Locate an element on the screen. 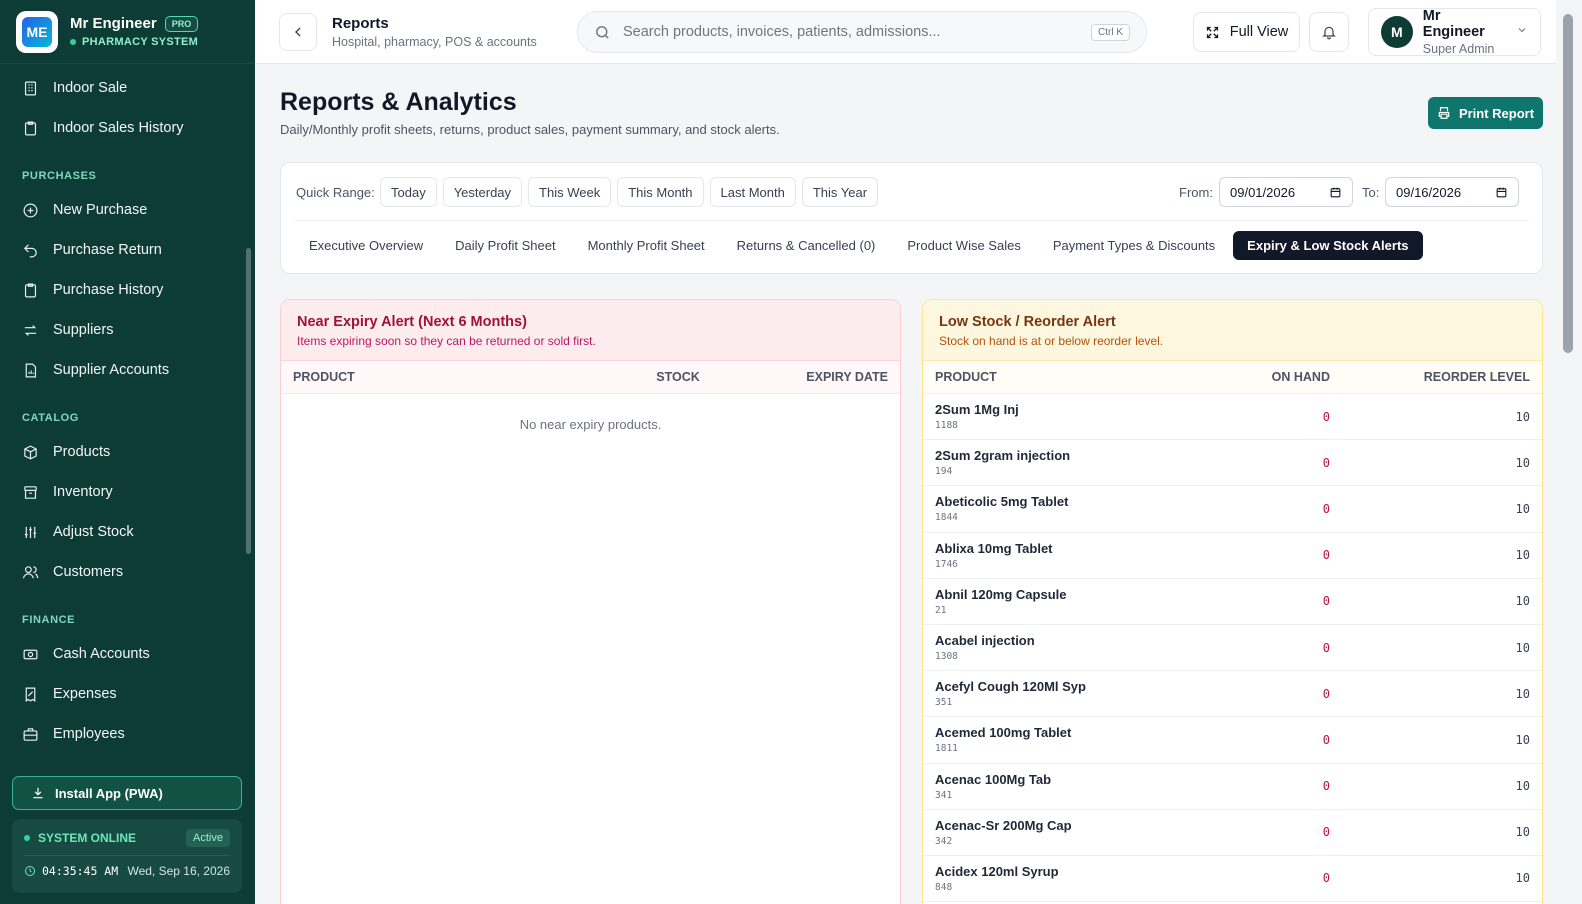  sidebar-item-label: Supplier Accounts is located at coordinates (111, 370).